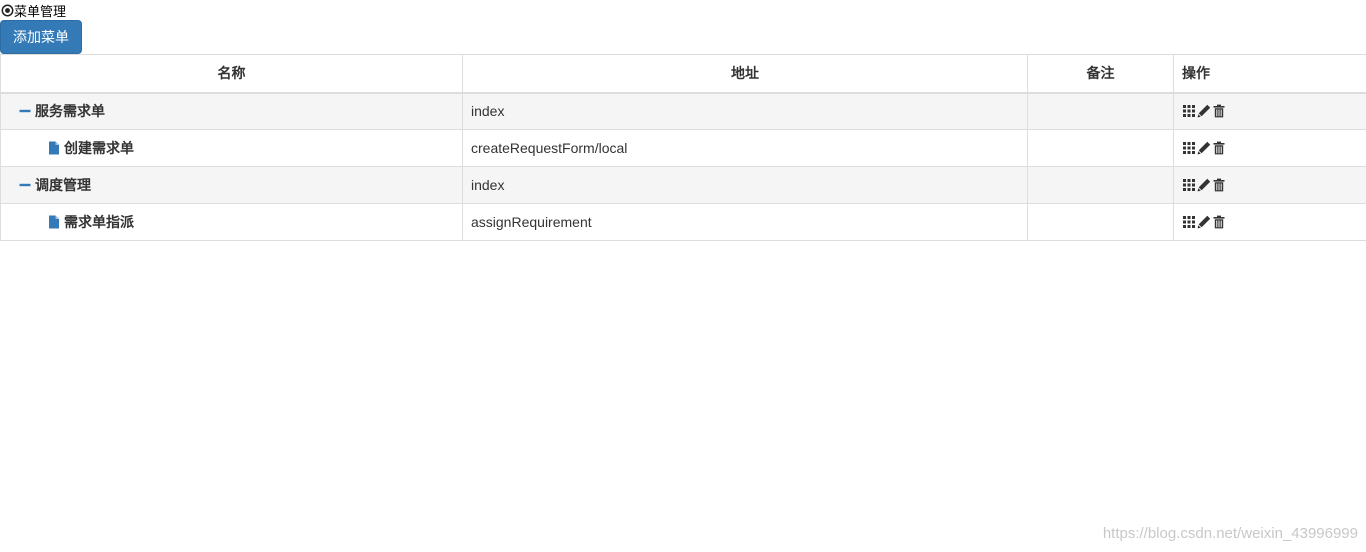 This screenshot has height=552, width=1366. Describe the element at coordinates (41, 37) in the screenshot. I see `add-menu-button: 添加菜单` at that location.